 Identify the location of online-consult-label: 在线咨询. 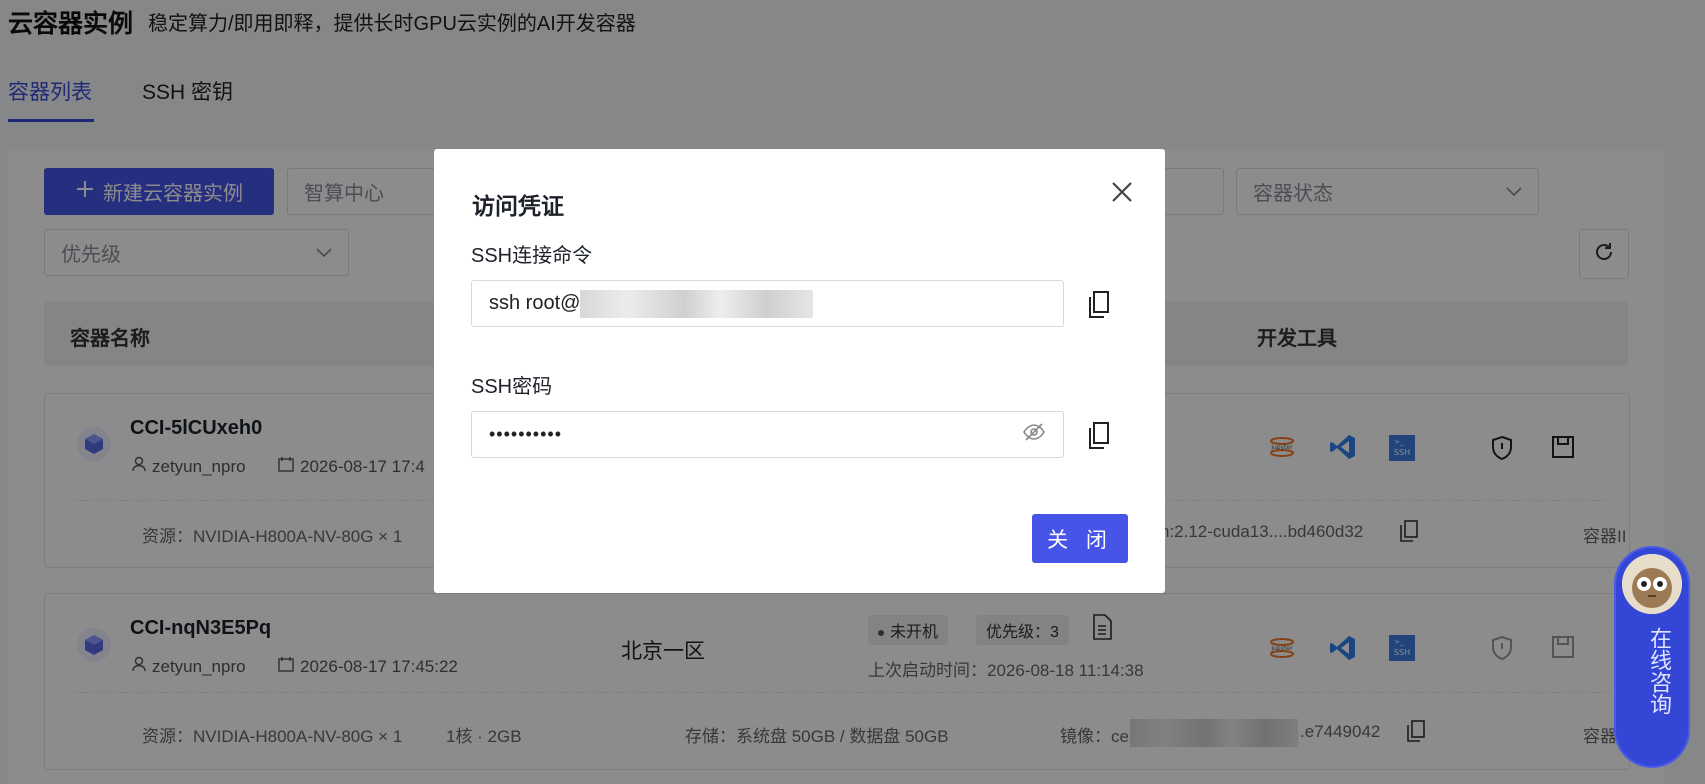
(1659, 671).